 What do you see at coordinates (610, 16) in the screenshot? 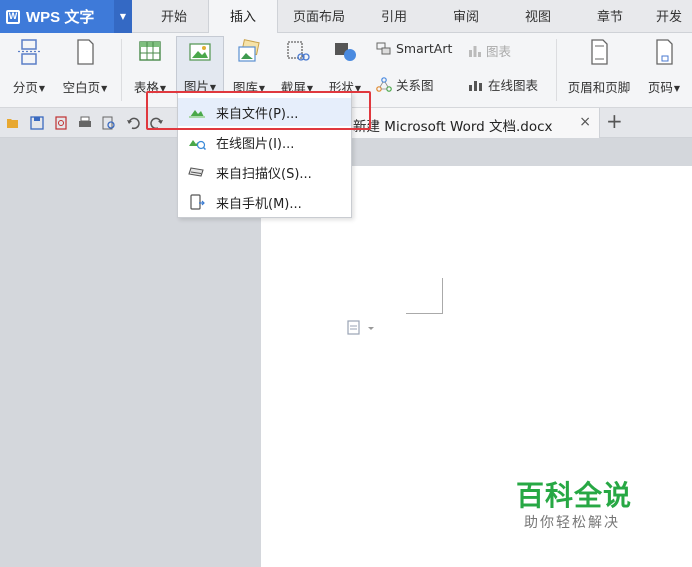
I see `tab-section: 章节` at bounding box center [610, 16].